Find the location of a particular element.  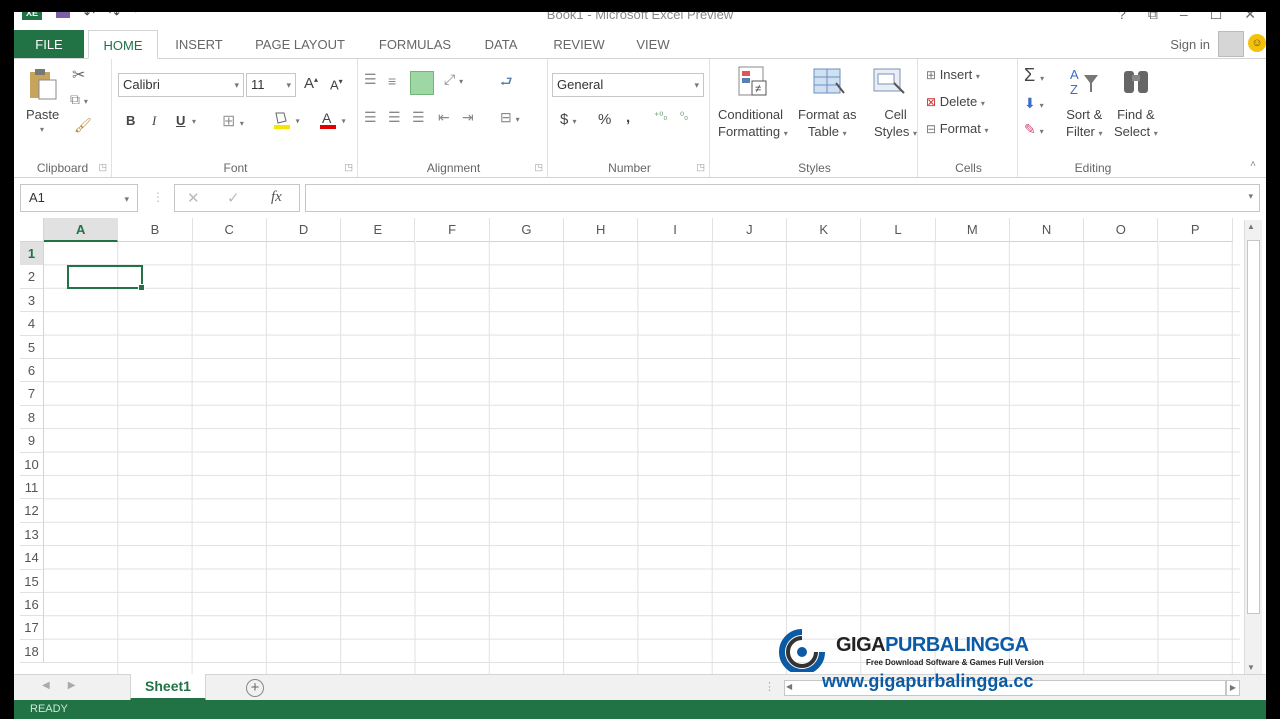

prev-sheet-icon: ◀ is located at coordinates (55, 685).